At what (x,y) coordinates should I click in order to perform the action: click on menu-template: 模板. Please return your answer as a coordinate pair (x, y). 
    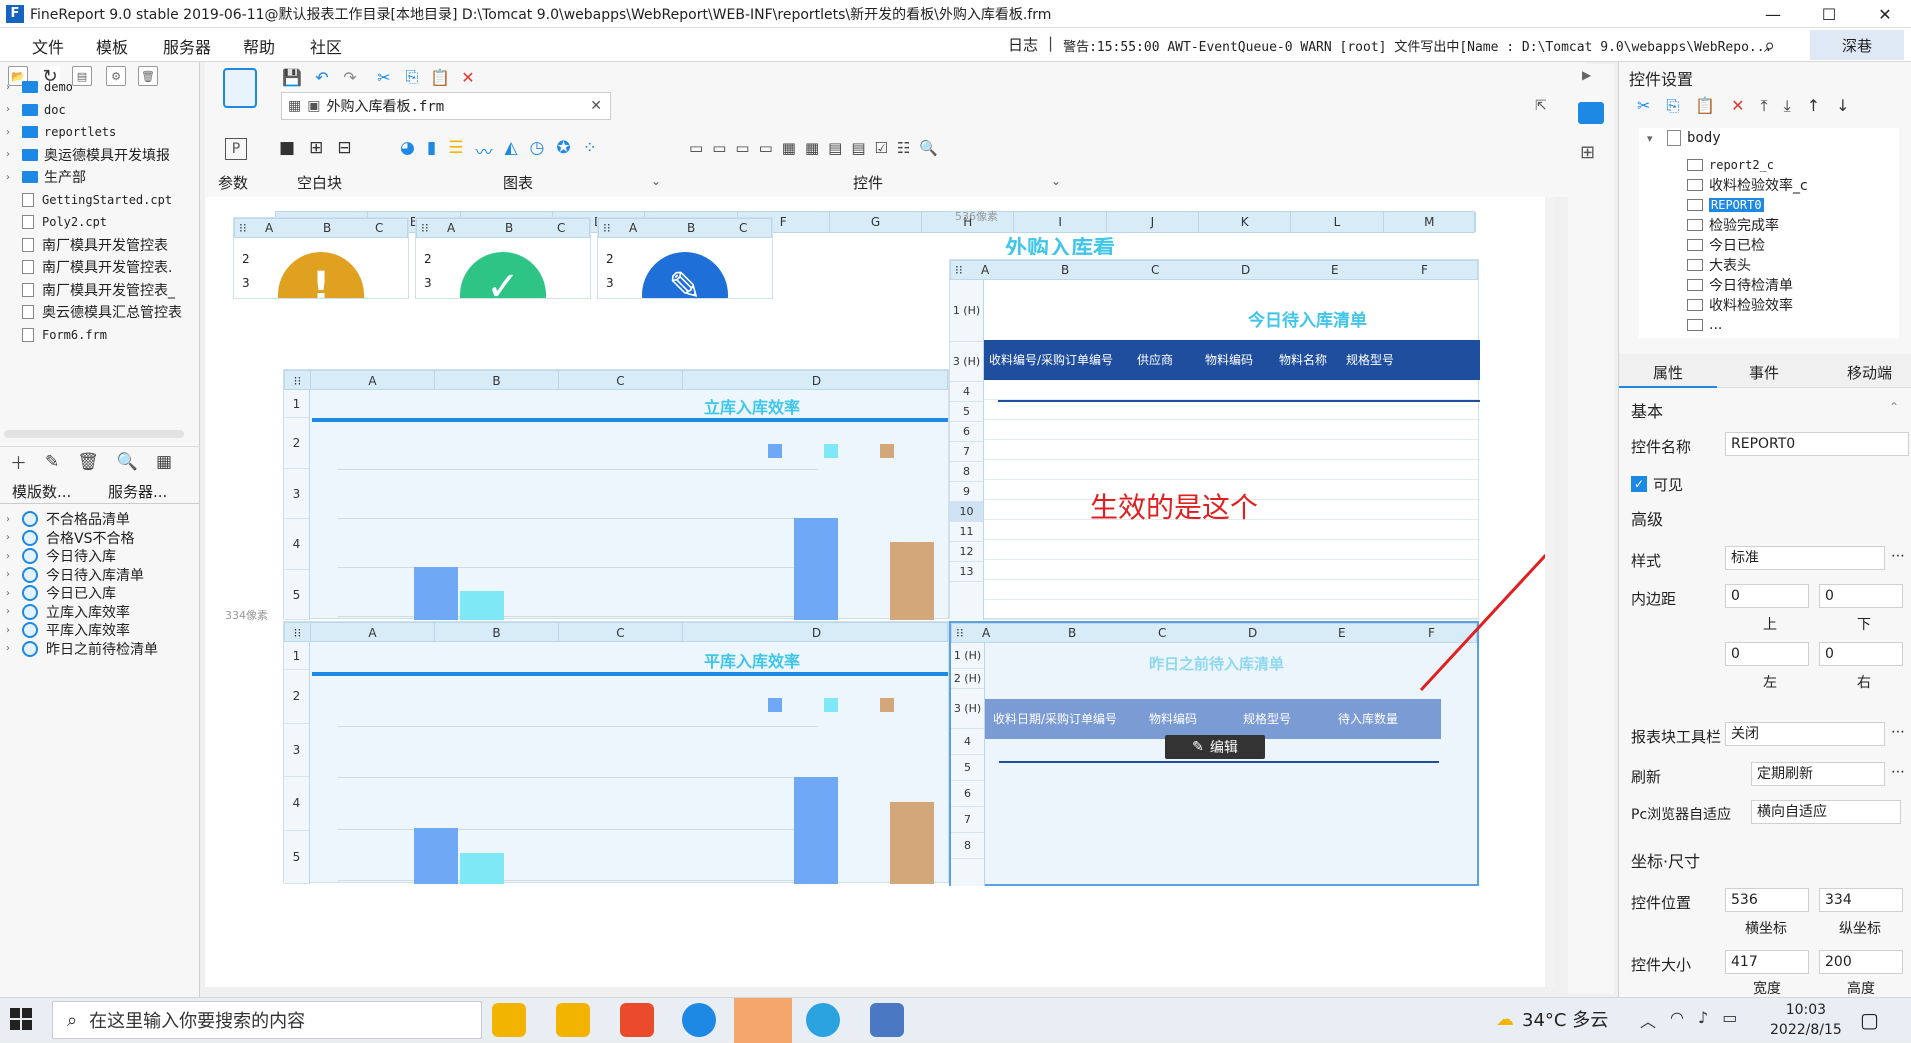
    Looking at the image, I should click on (112, 46).